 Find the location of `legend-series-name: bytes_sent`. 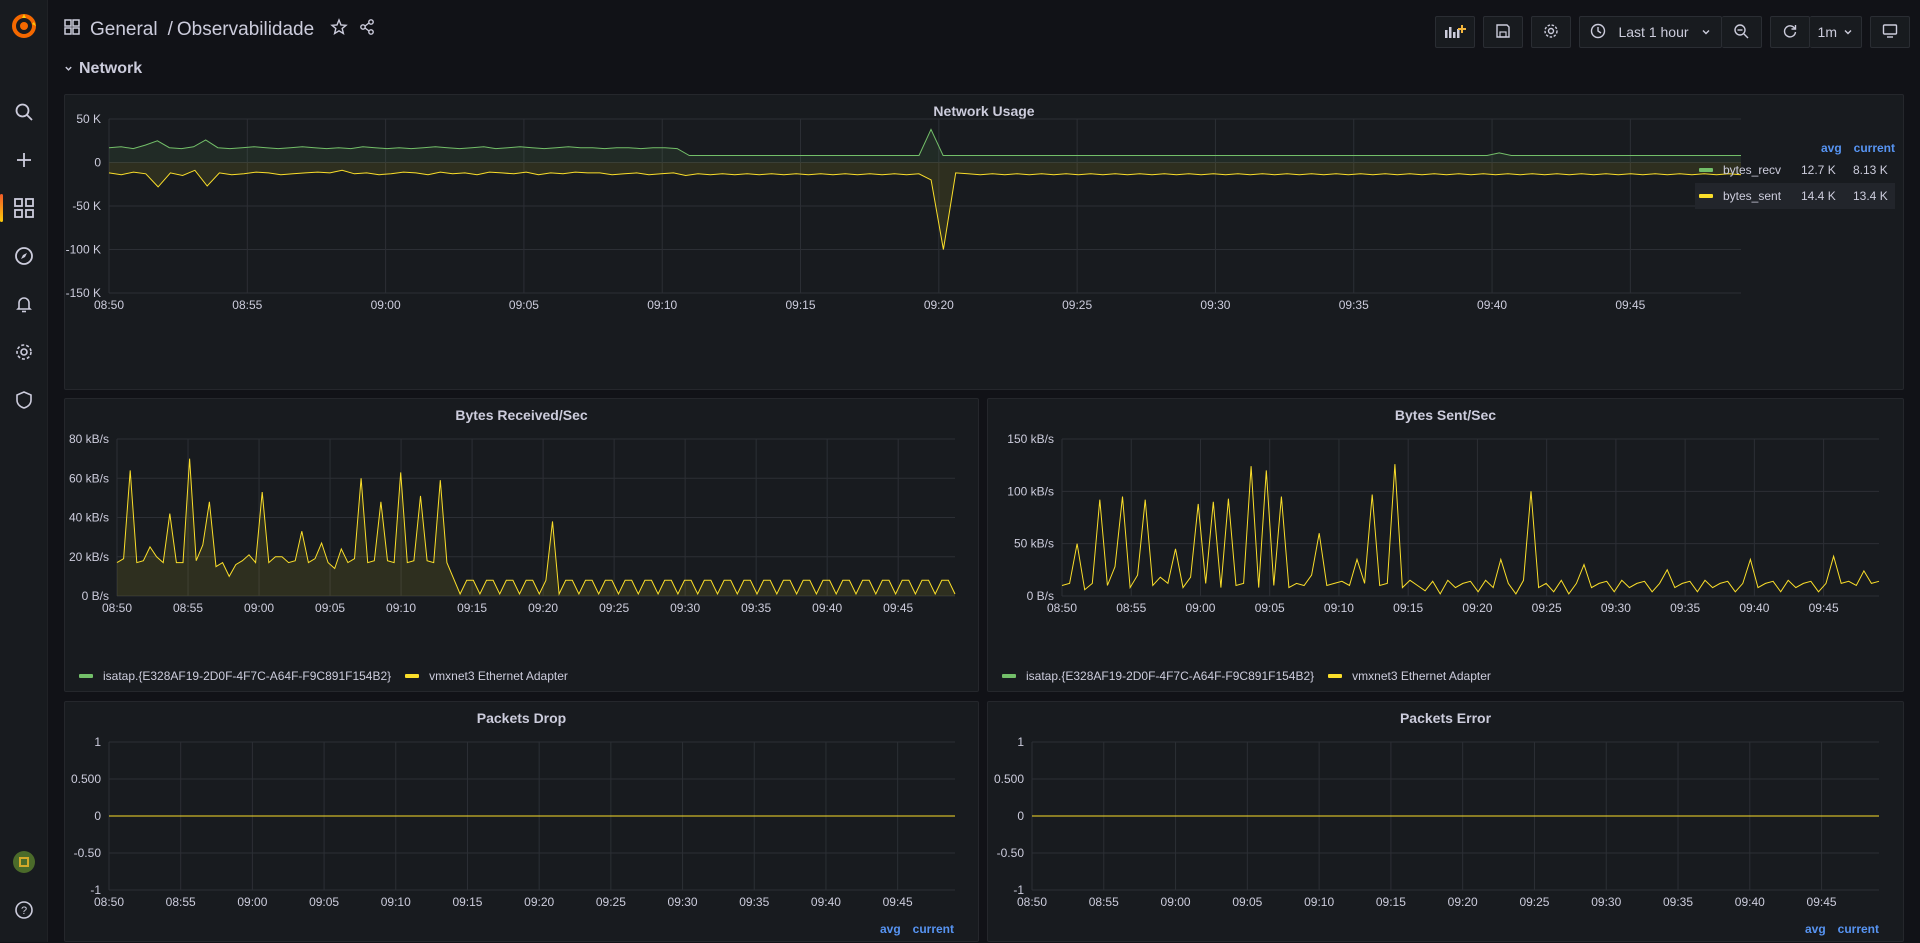

legend-series-name: bytes_sent is located at coordinates (1752, 196).